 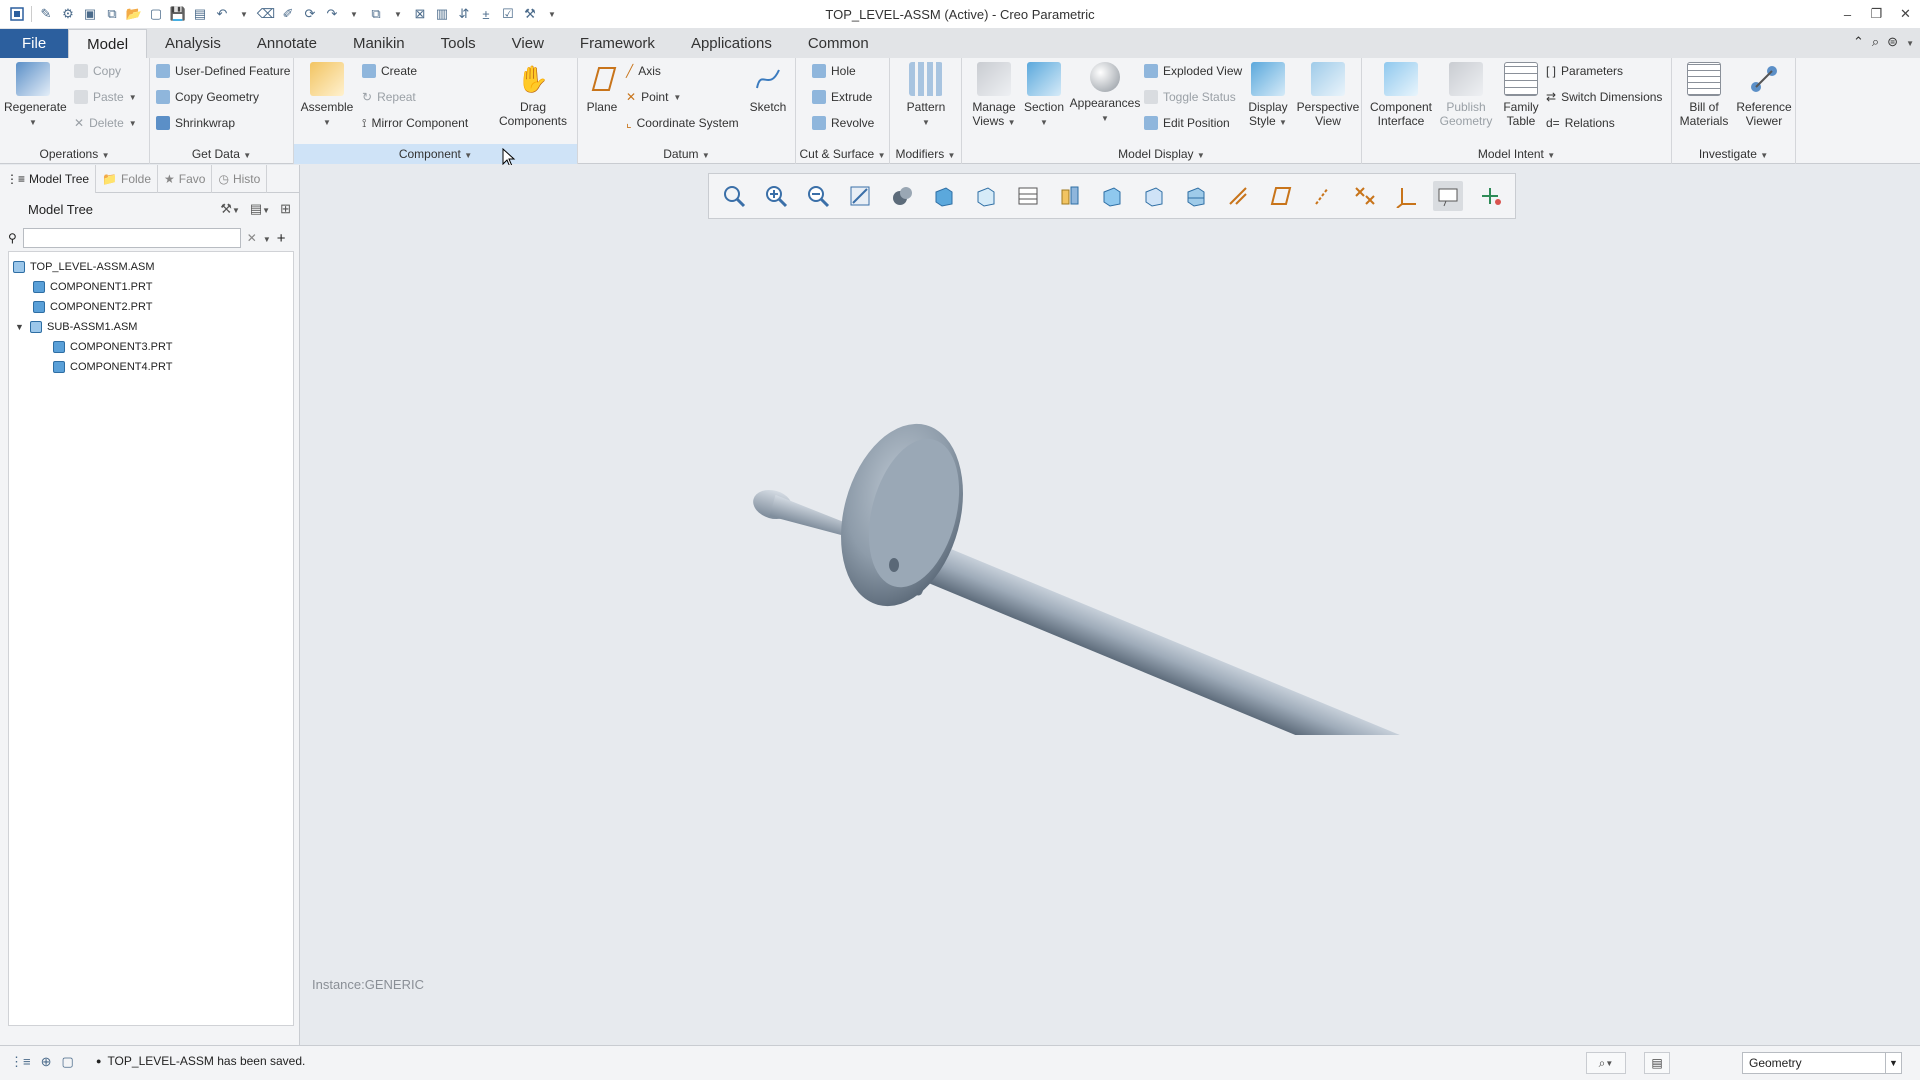 What do you see at coordinates (1112, 196) in the screenshot?
I see `zoom-to-selected-icon` at bounding box center [1112, 196].